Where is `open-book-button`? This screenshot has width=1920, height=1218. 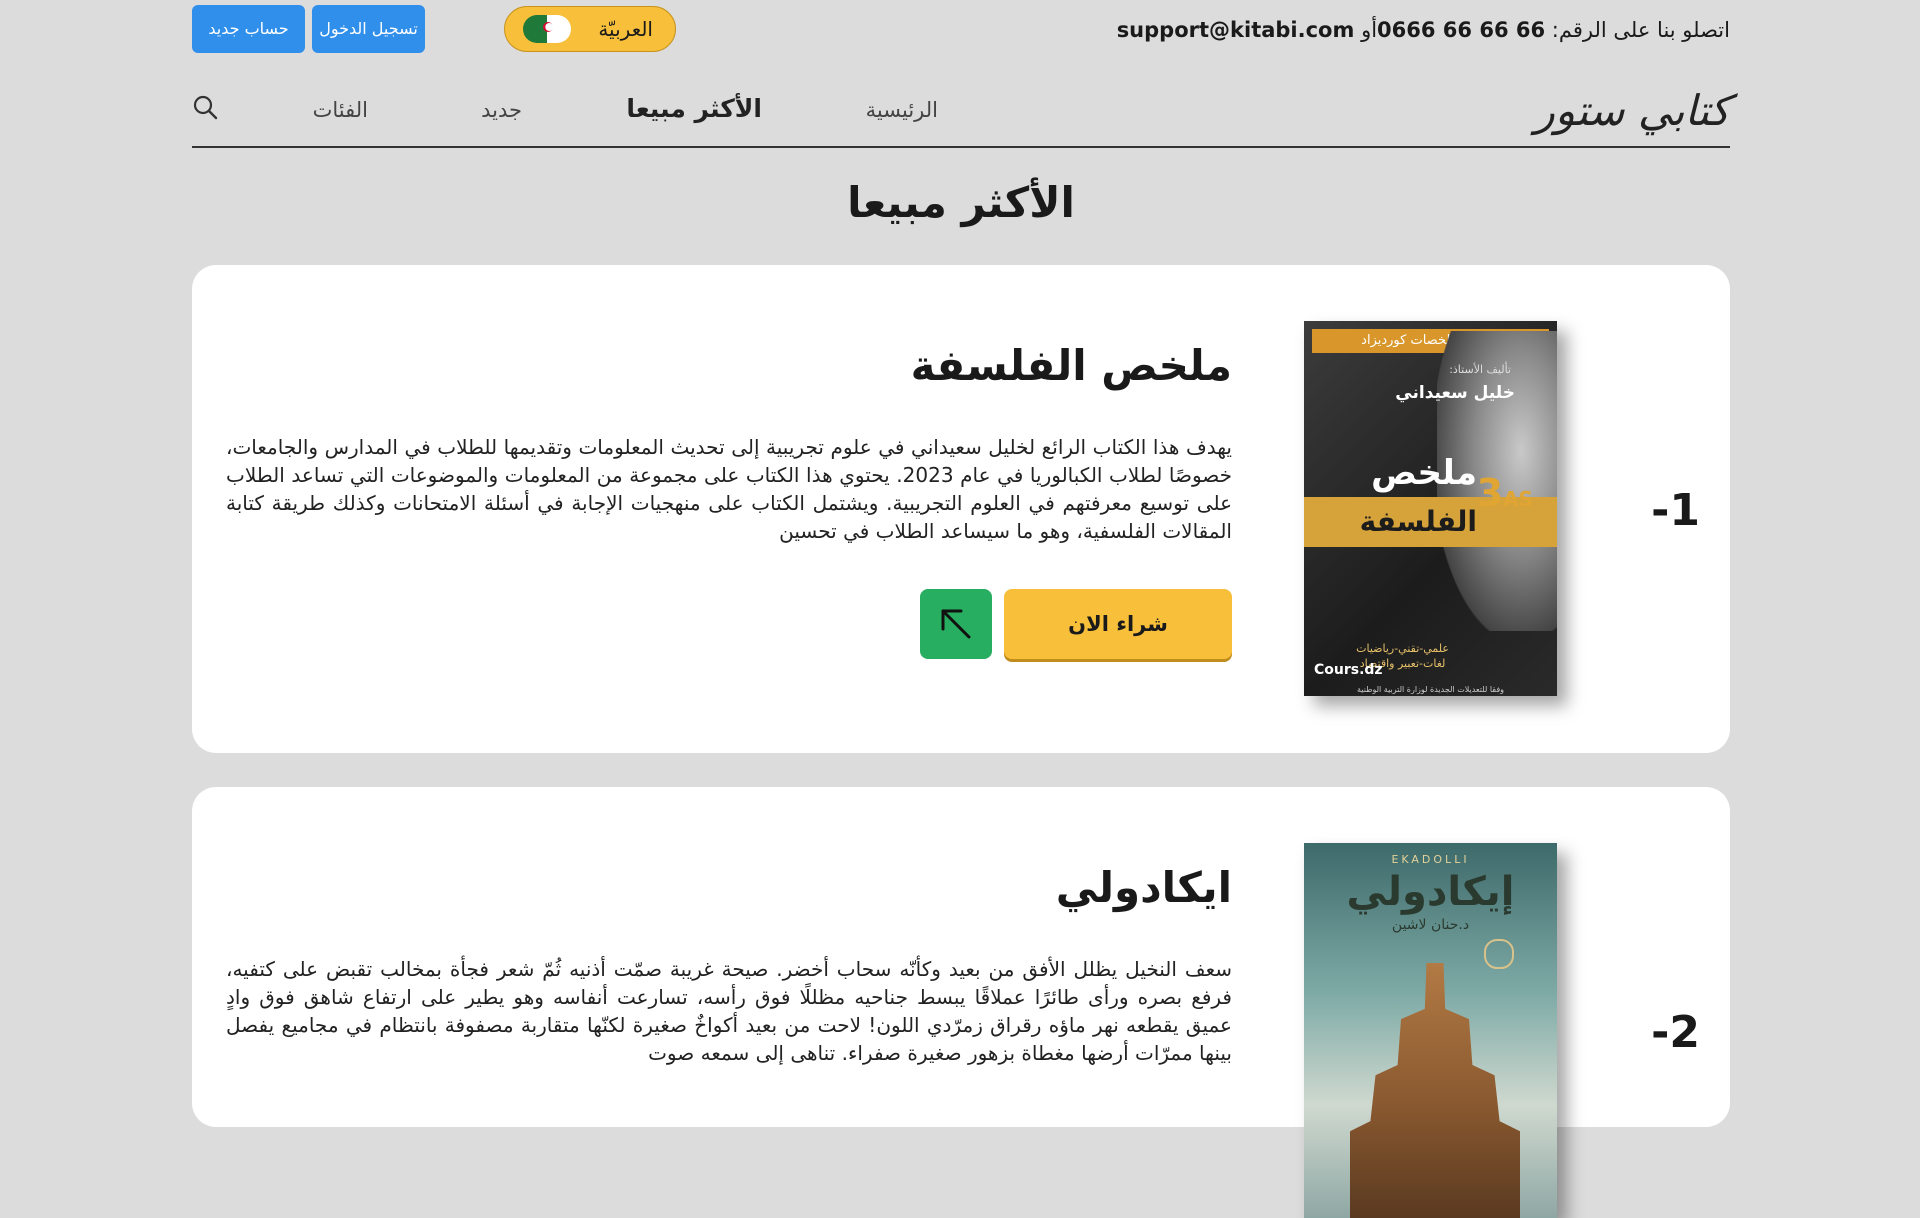 open-book-button is located at coordinates (956, 624).